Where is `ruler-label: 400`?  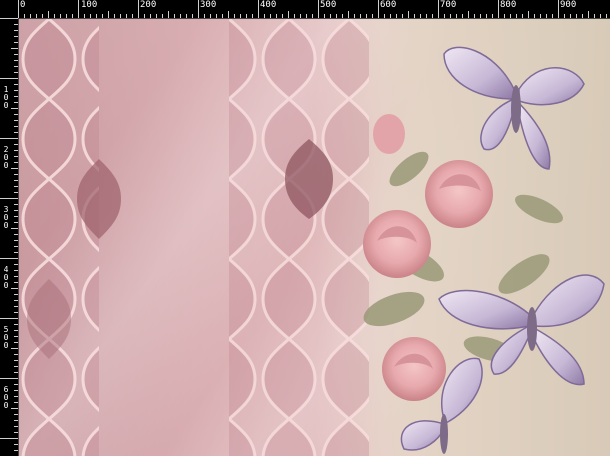 ruler-label: 400 is located at coordinates (268, 5).